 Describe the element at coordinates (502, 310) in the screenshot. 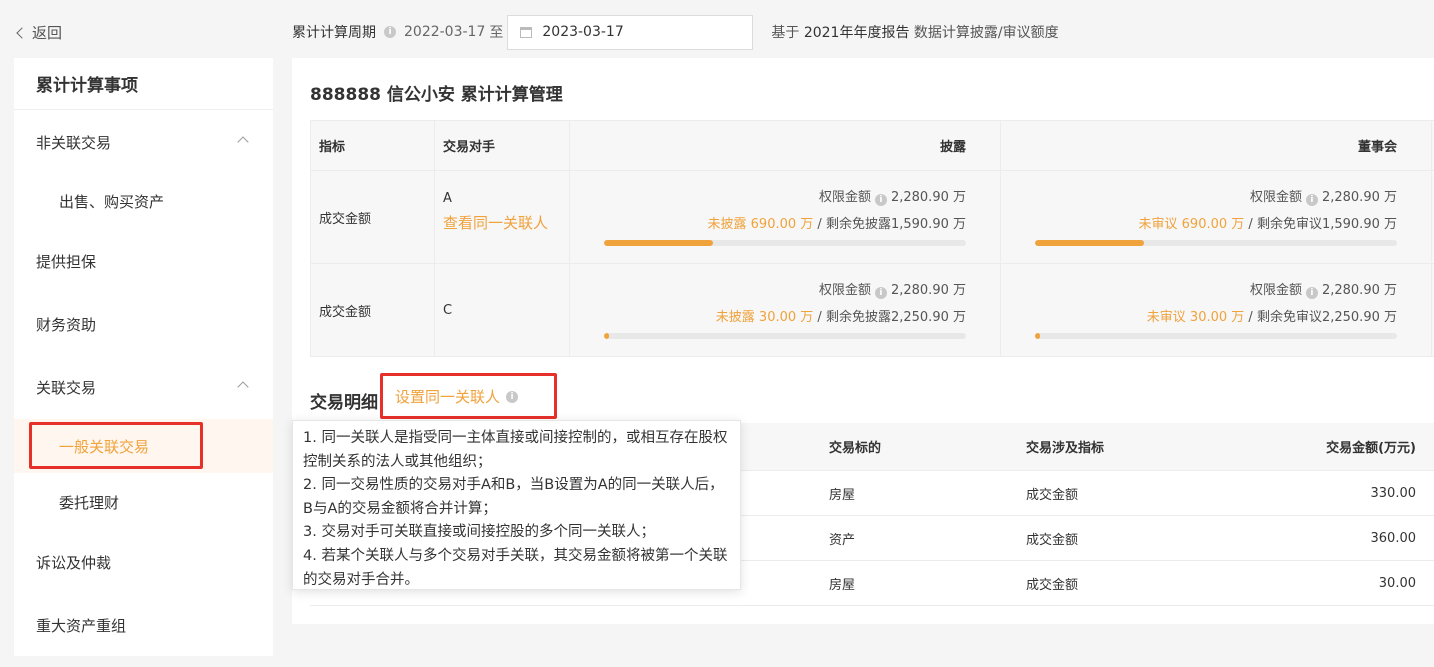

I see `counterparty-cell: C` at that location.